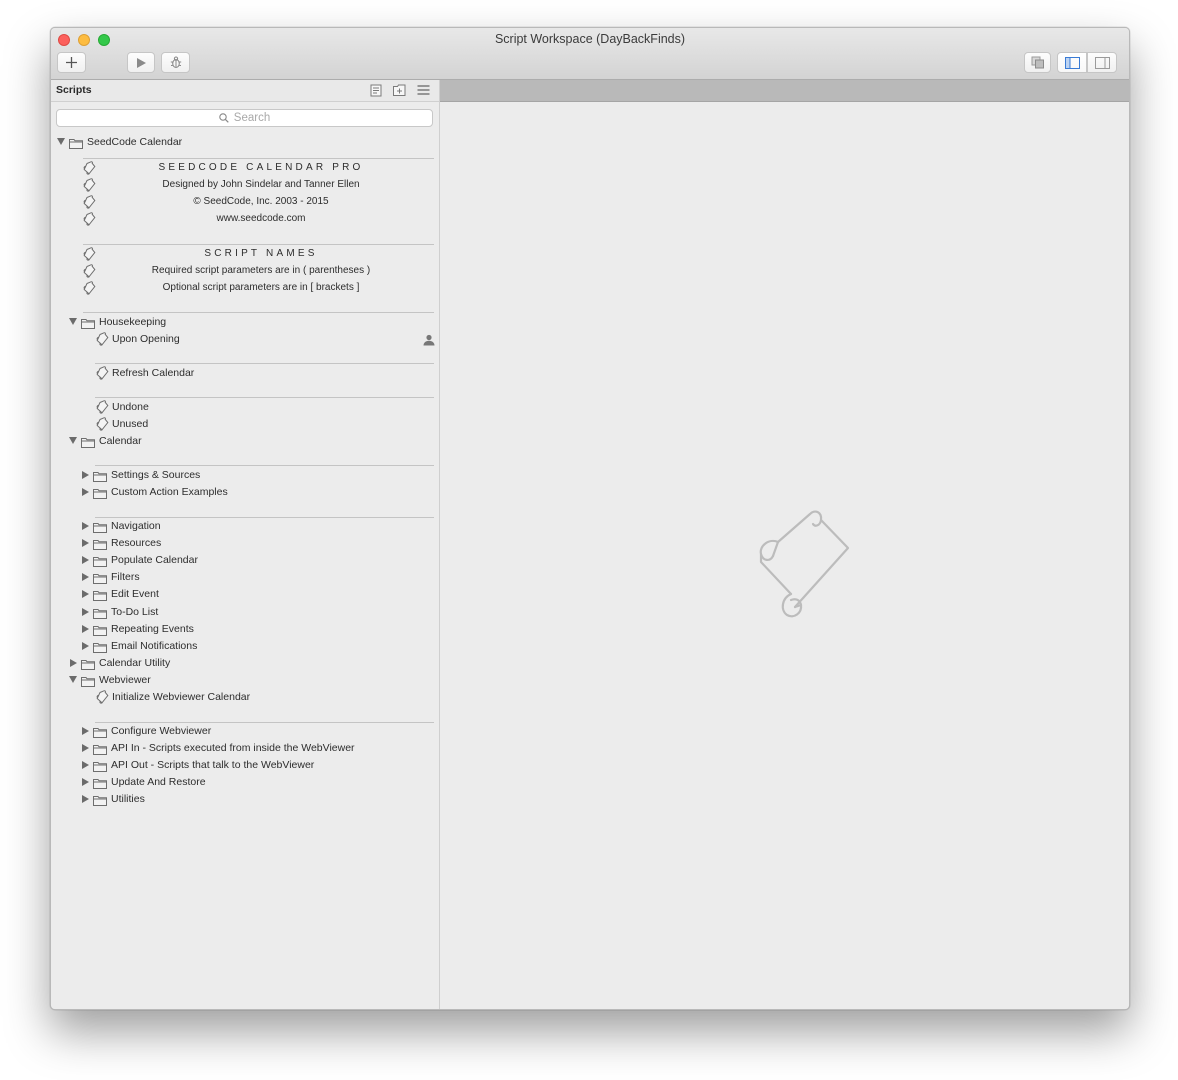 The height and width of the screenshot is (1080, 1178). I want to click on debug-script-button, so click(175, 62).